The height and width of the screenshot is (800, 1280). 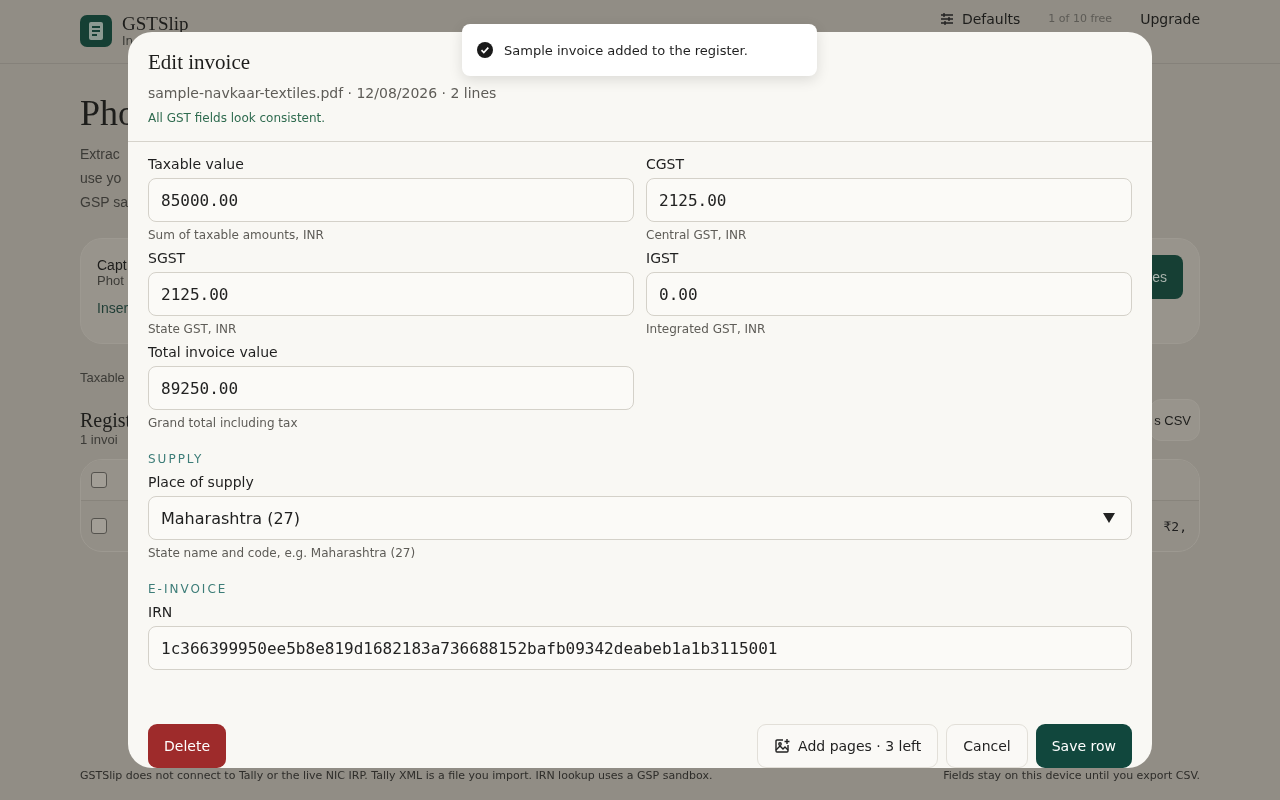 What do you see at coordinates (128, 40) in the screenshot?
I see `app-subtitle: In` at bounding box center [128, 40].